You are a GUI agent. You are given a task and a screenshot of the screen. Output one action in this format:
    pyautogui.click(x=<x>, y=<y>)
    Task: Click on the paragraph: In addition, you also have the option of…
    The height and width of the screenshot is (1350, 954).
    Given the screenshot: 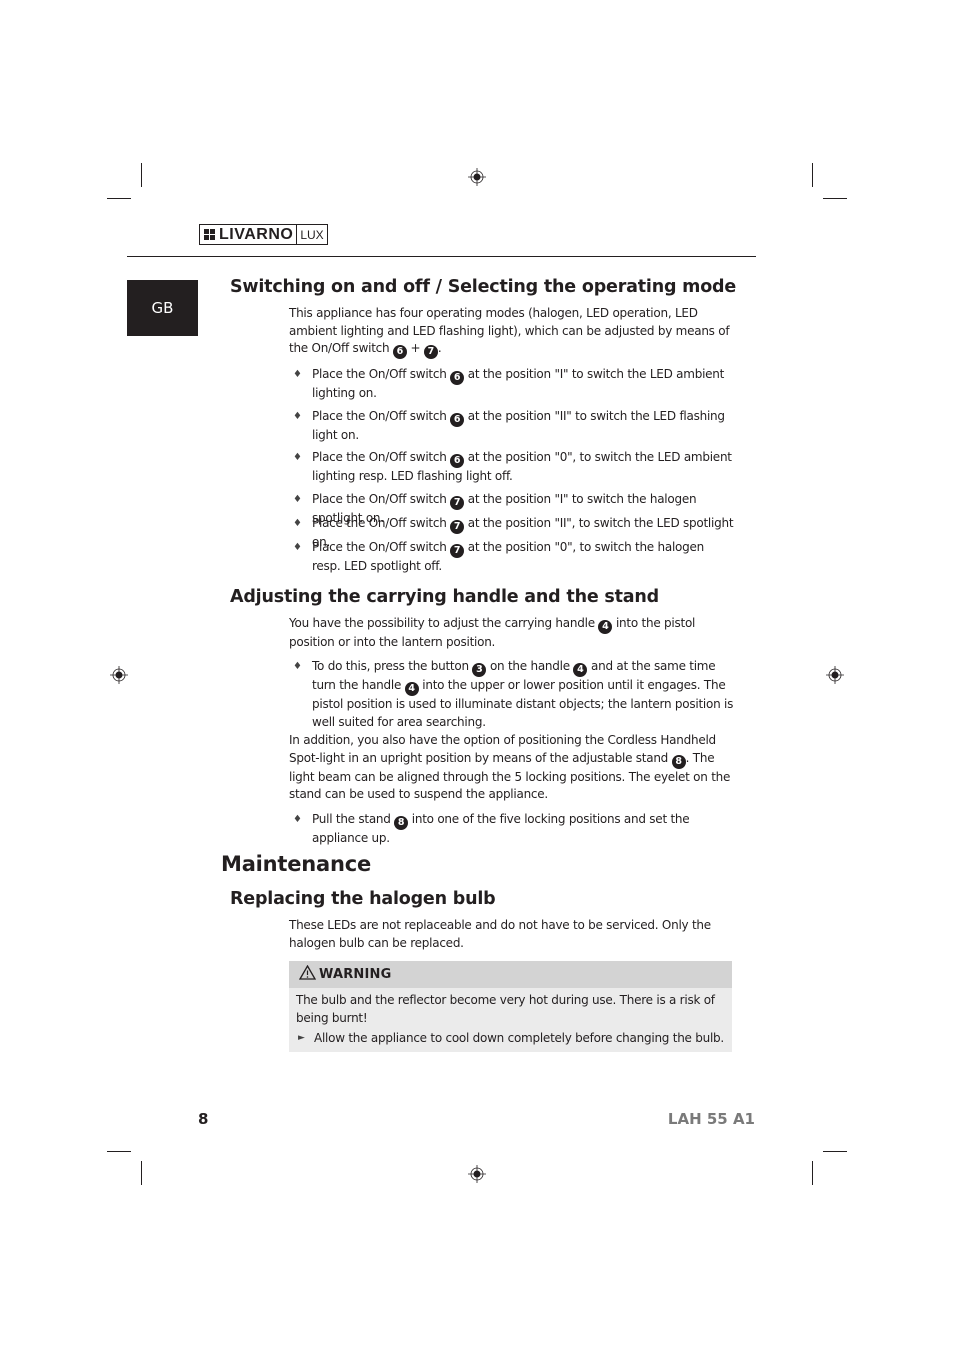 What is the action you would take?
    pyautogui.click(x=511, y=768)
    